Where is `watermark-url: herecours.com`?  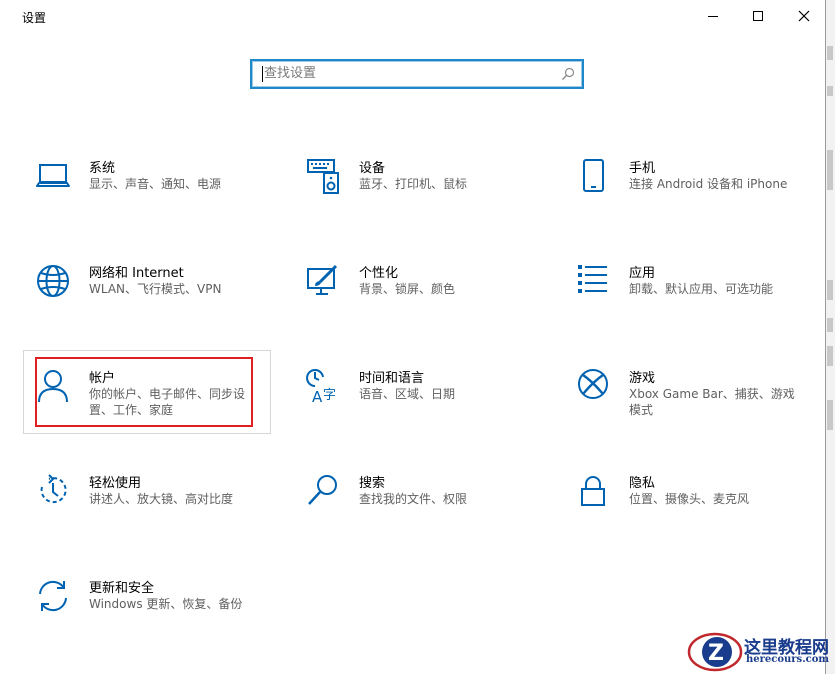 watermark-url: herecours.com is located at coordinates (788, 659).